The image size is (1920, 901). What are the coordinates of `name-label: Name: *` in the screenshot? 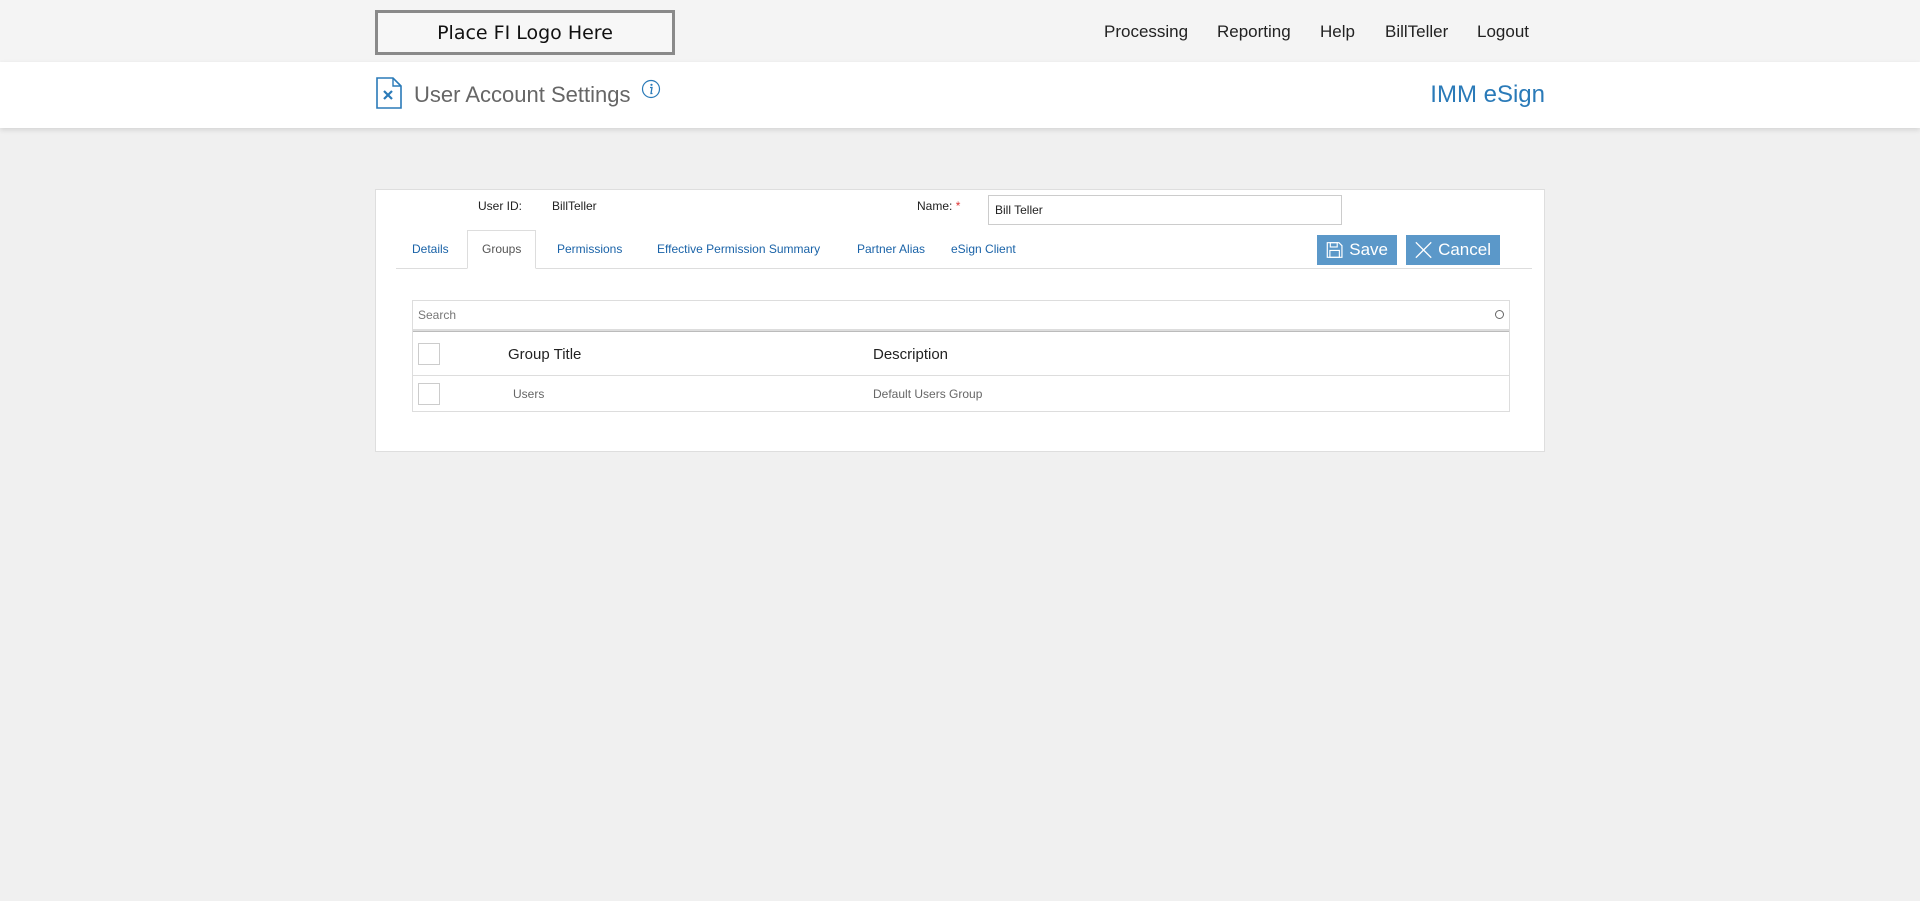 It's located at (938, 206).